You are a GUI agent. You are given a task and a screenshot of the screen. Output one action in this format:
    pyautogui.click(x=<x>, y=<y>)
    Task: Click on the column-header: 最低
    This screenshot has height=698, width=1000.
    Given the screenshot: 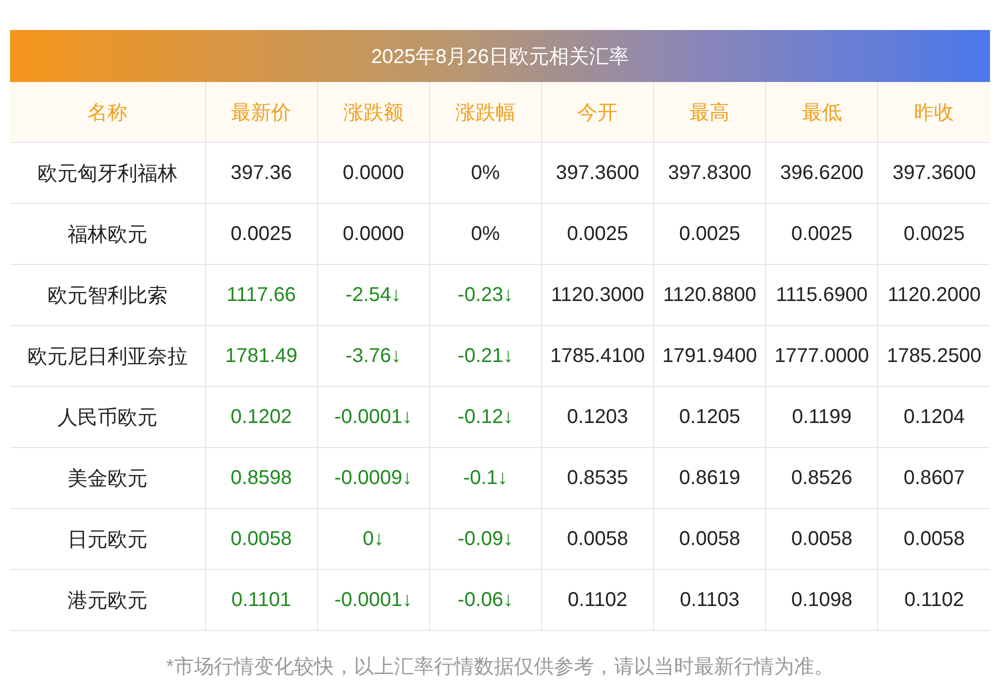 What is the action you would take?
    pyautogui.click(x=822, y=112)
    